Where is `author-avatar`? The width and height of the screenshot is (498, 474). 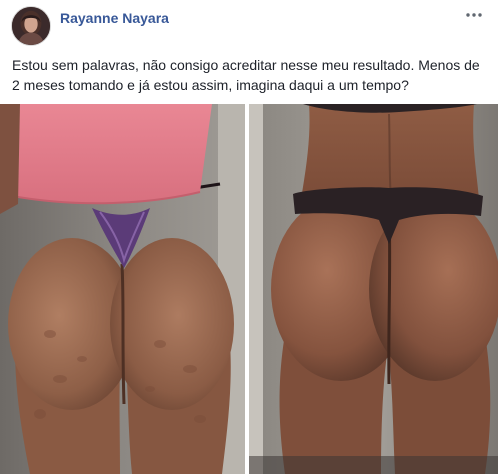
author-avatar is located at coordinates (31, 26).